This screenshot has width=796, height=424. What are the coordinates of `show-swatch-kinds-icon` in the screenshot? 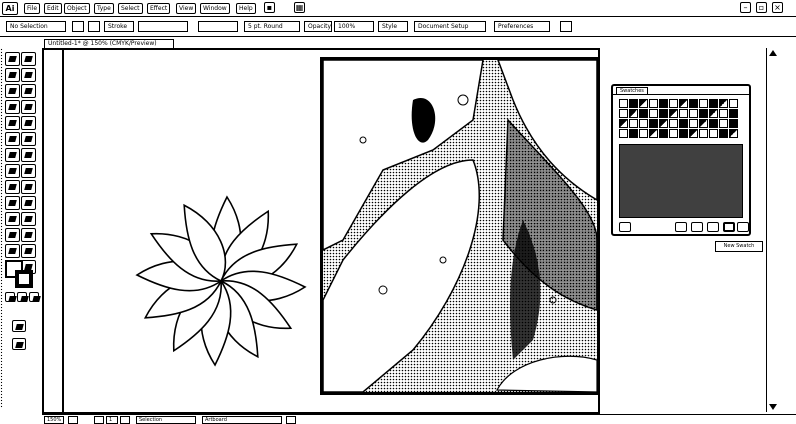 It's located at (681, 227).